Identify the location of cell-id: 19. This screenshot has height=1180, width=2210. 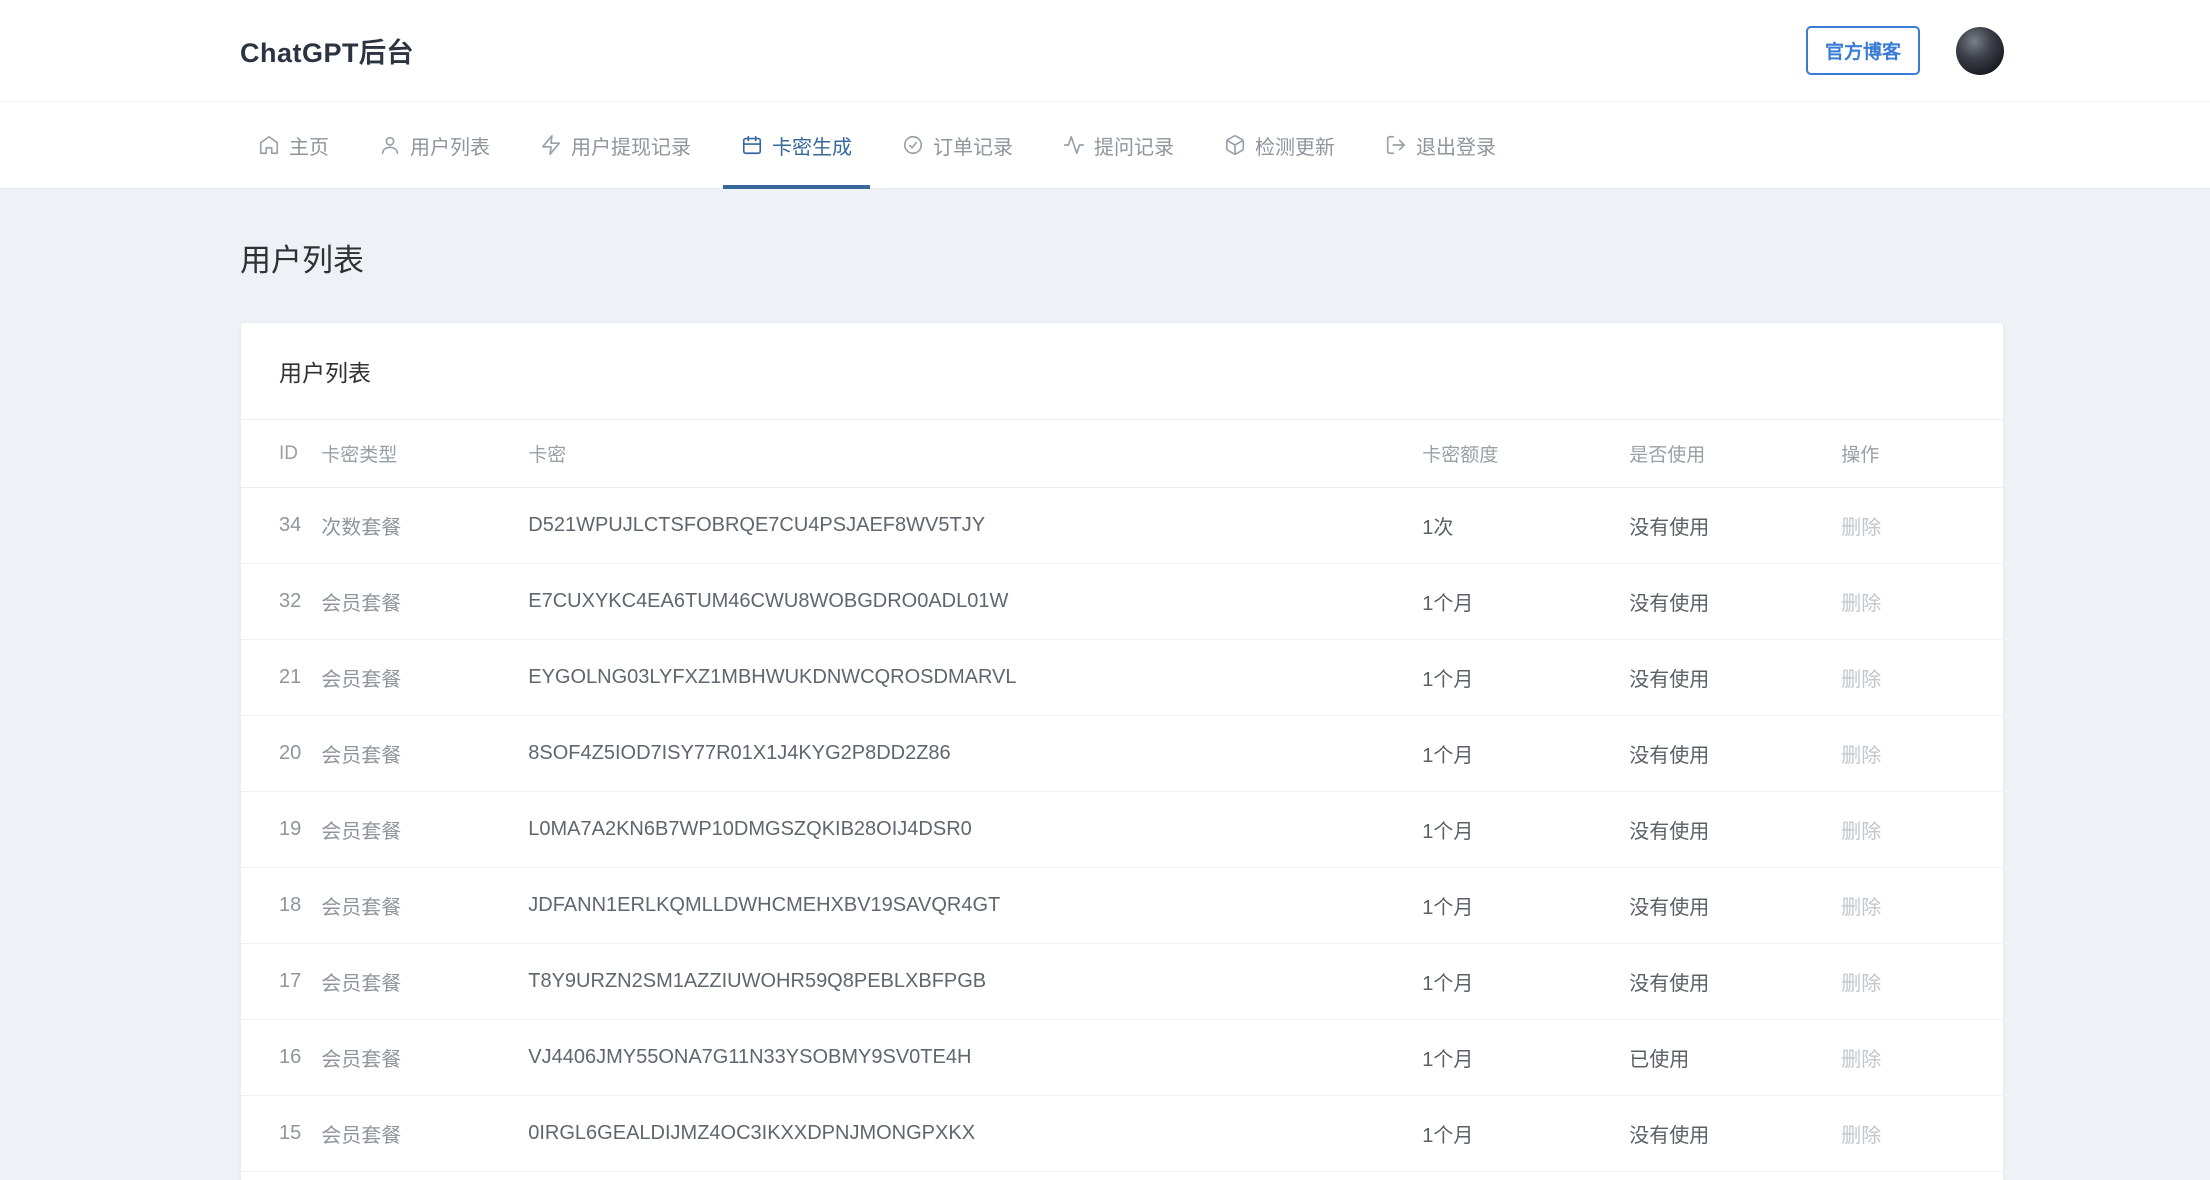
(276, 829).